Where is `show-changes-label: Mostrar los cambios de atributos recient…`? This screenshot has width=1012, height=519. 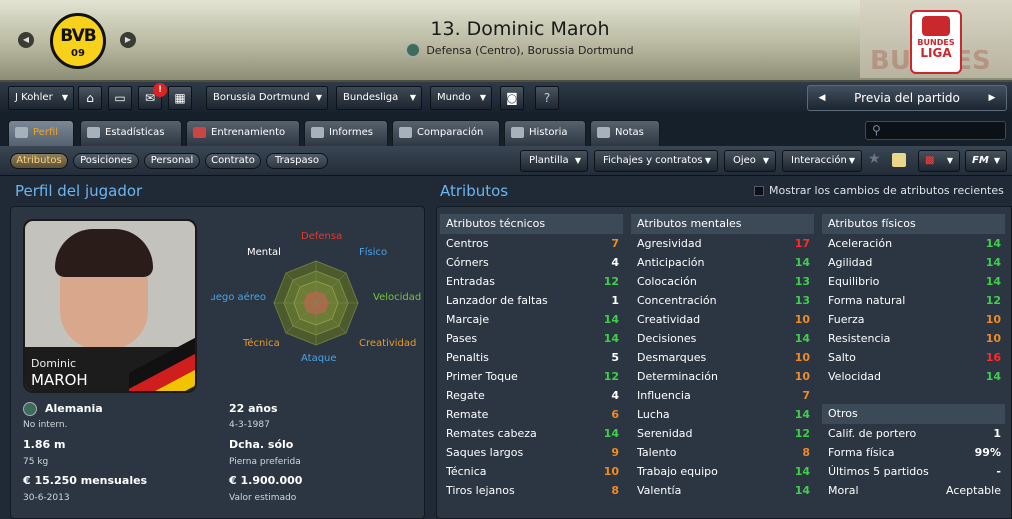
show-changes-label: Mostrar los cambios de atributos recient… is located at coordinates (886, 190).